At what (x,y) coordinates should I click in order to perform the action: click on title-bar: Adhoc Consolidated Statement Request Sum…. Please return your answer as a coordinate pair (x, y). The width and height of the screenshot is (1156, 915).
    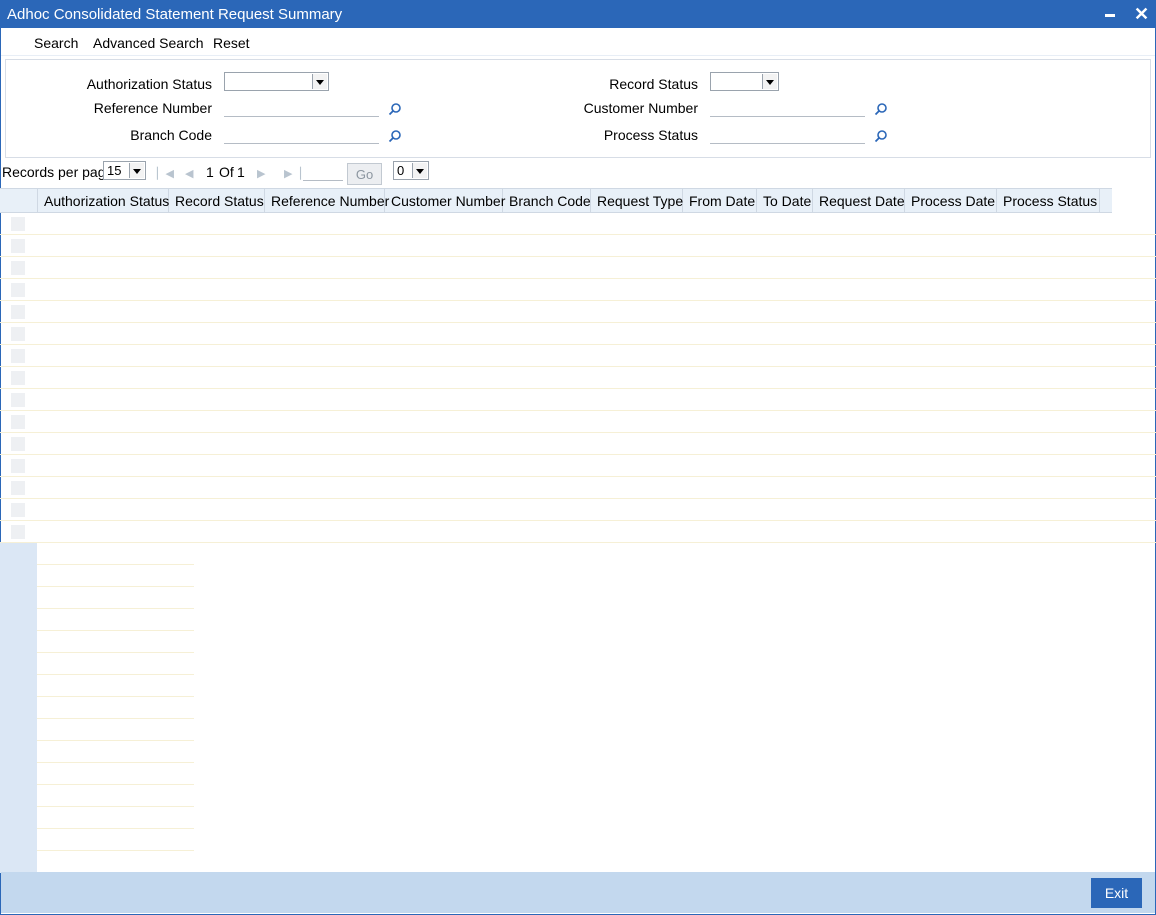
    Looking at the image, I should click on (578, 14).